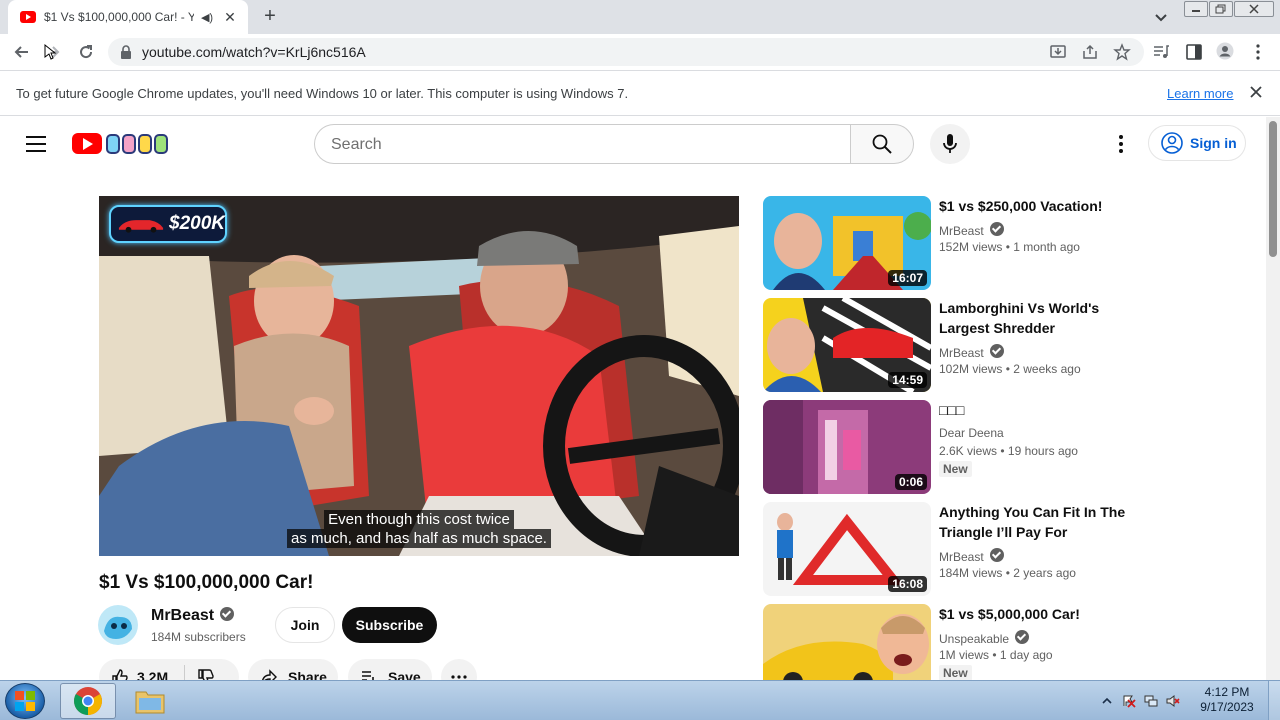 The height and width of the screenshot is (720, 1280). I want to click on youtube-doodle-logo, so click(139, 144).